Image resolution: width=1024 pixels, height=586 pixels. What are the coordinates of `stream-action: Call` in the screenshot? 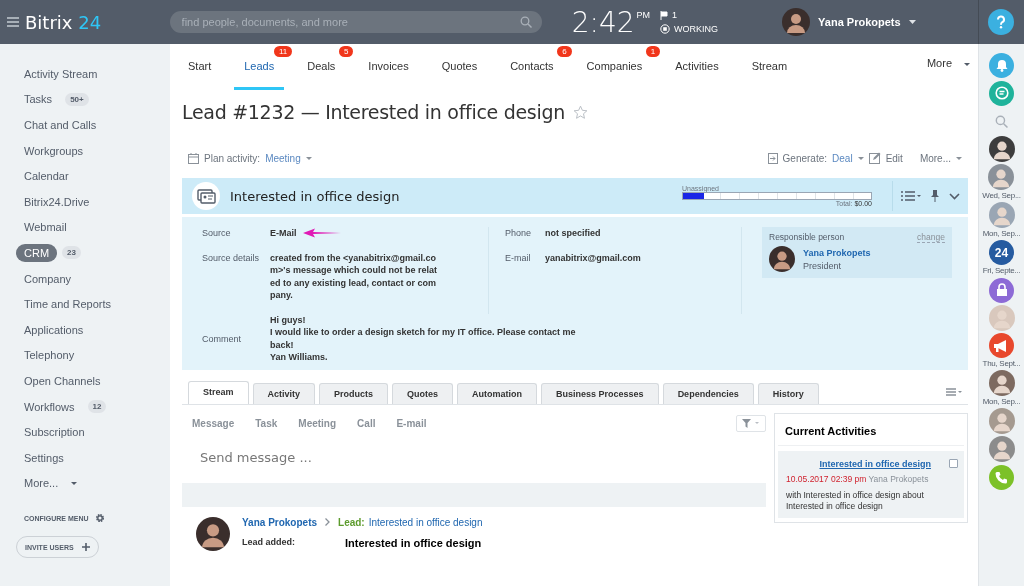 It's located at (366, 423).